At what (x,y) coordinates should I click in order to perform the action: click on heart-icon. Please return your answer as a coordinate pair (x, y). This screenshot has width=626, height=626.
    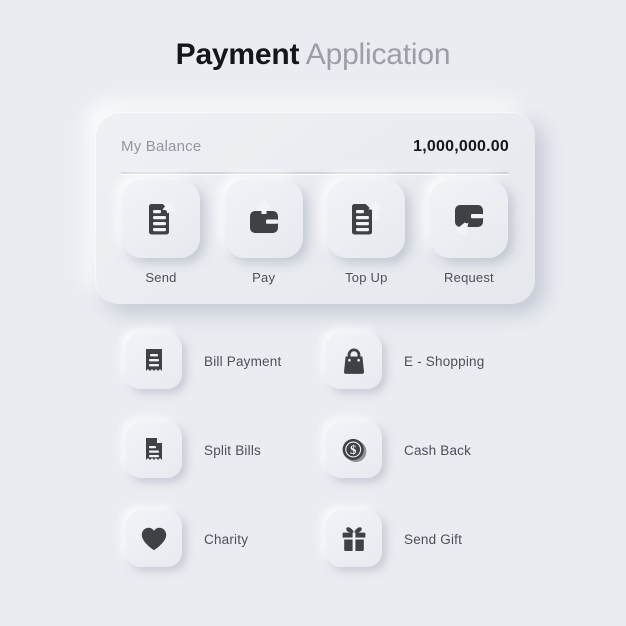
    Looking at the image, I should click on (154, 539).